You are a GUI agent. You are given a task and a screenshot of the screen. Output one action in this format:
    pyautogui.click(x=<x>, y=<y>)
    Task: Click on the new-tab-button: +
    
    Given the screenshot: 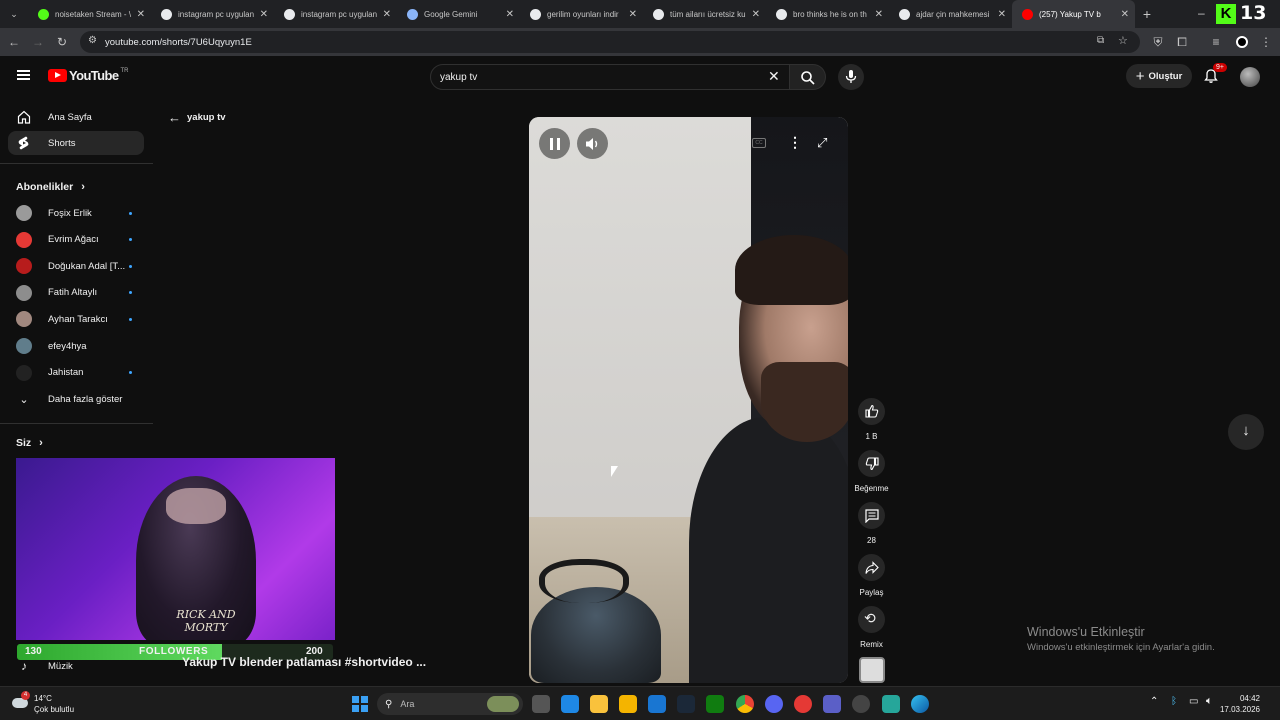 What is the action you would take?
    pyautogui.click(x=1147, y=14)
    